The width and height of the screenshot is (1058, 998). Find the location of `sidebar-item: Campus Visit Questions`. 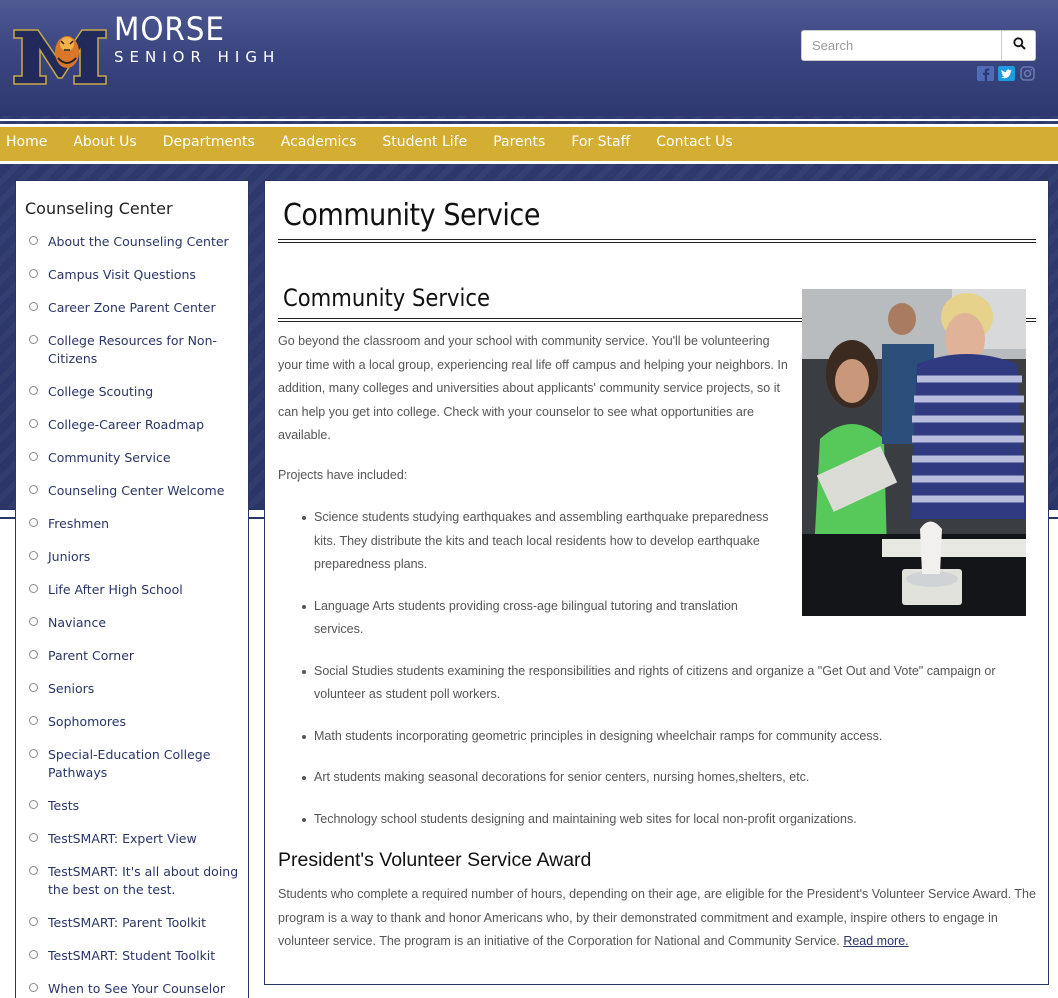

sidebar-item: Campus Visit Questions is located at coordinates (135, 275).